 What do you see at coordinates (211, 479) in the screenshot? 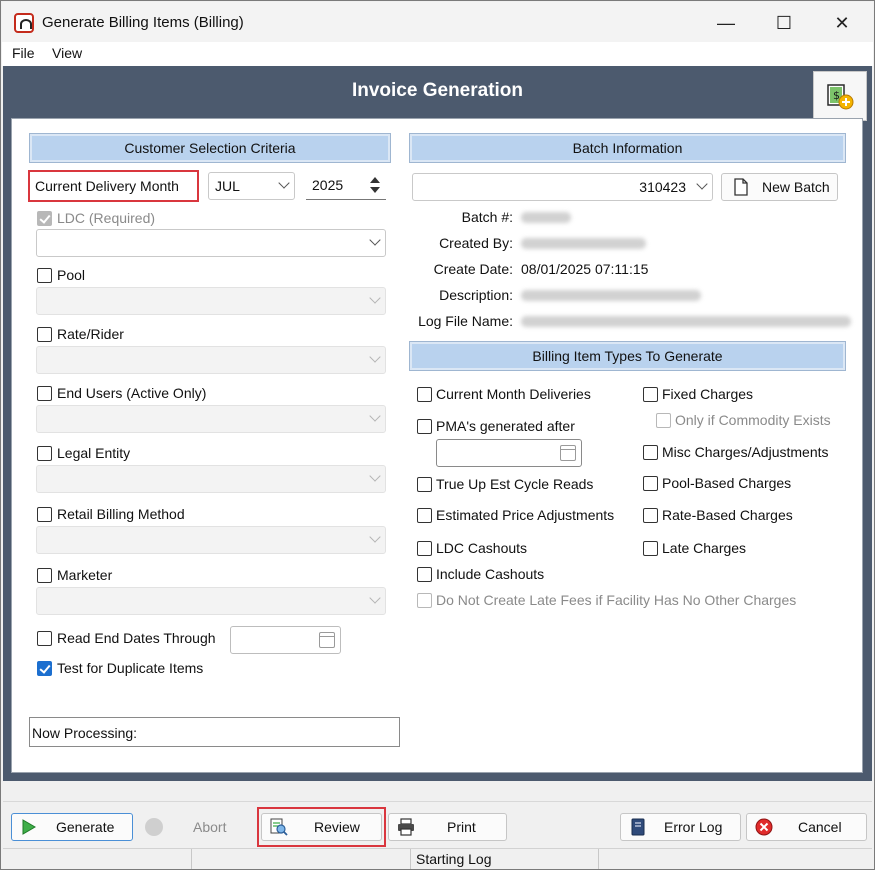
I see `legal-entity-select` at bounding box center [211, 479].